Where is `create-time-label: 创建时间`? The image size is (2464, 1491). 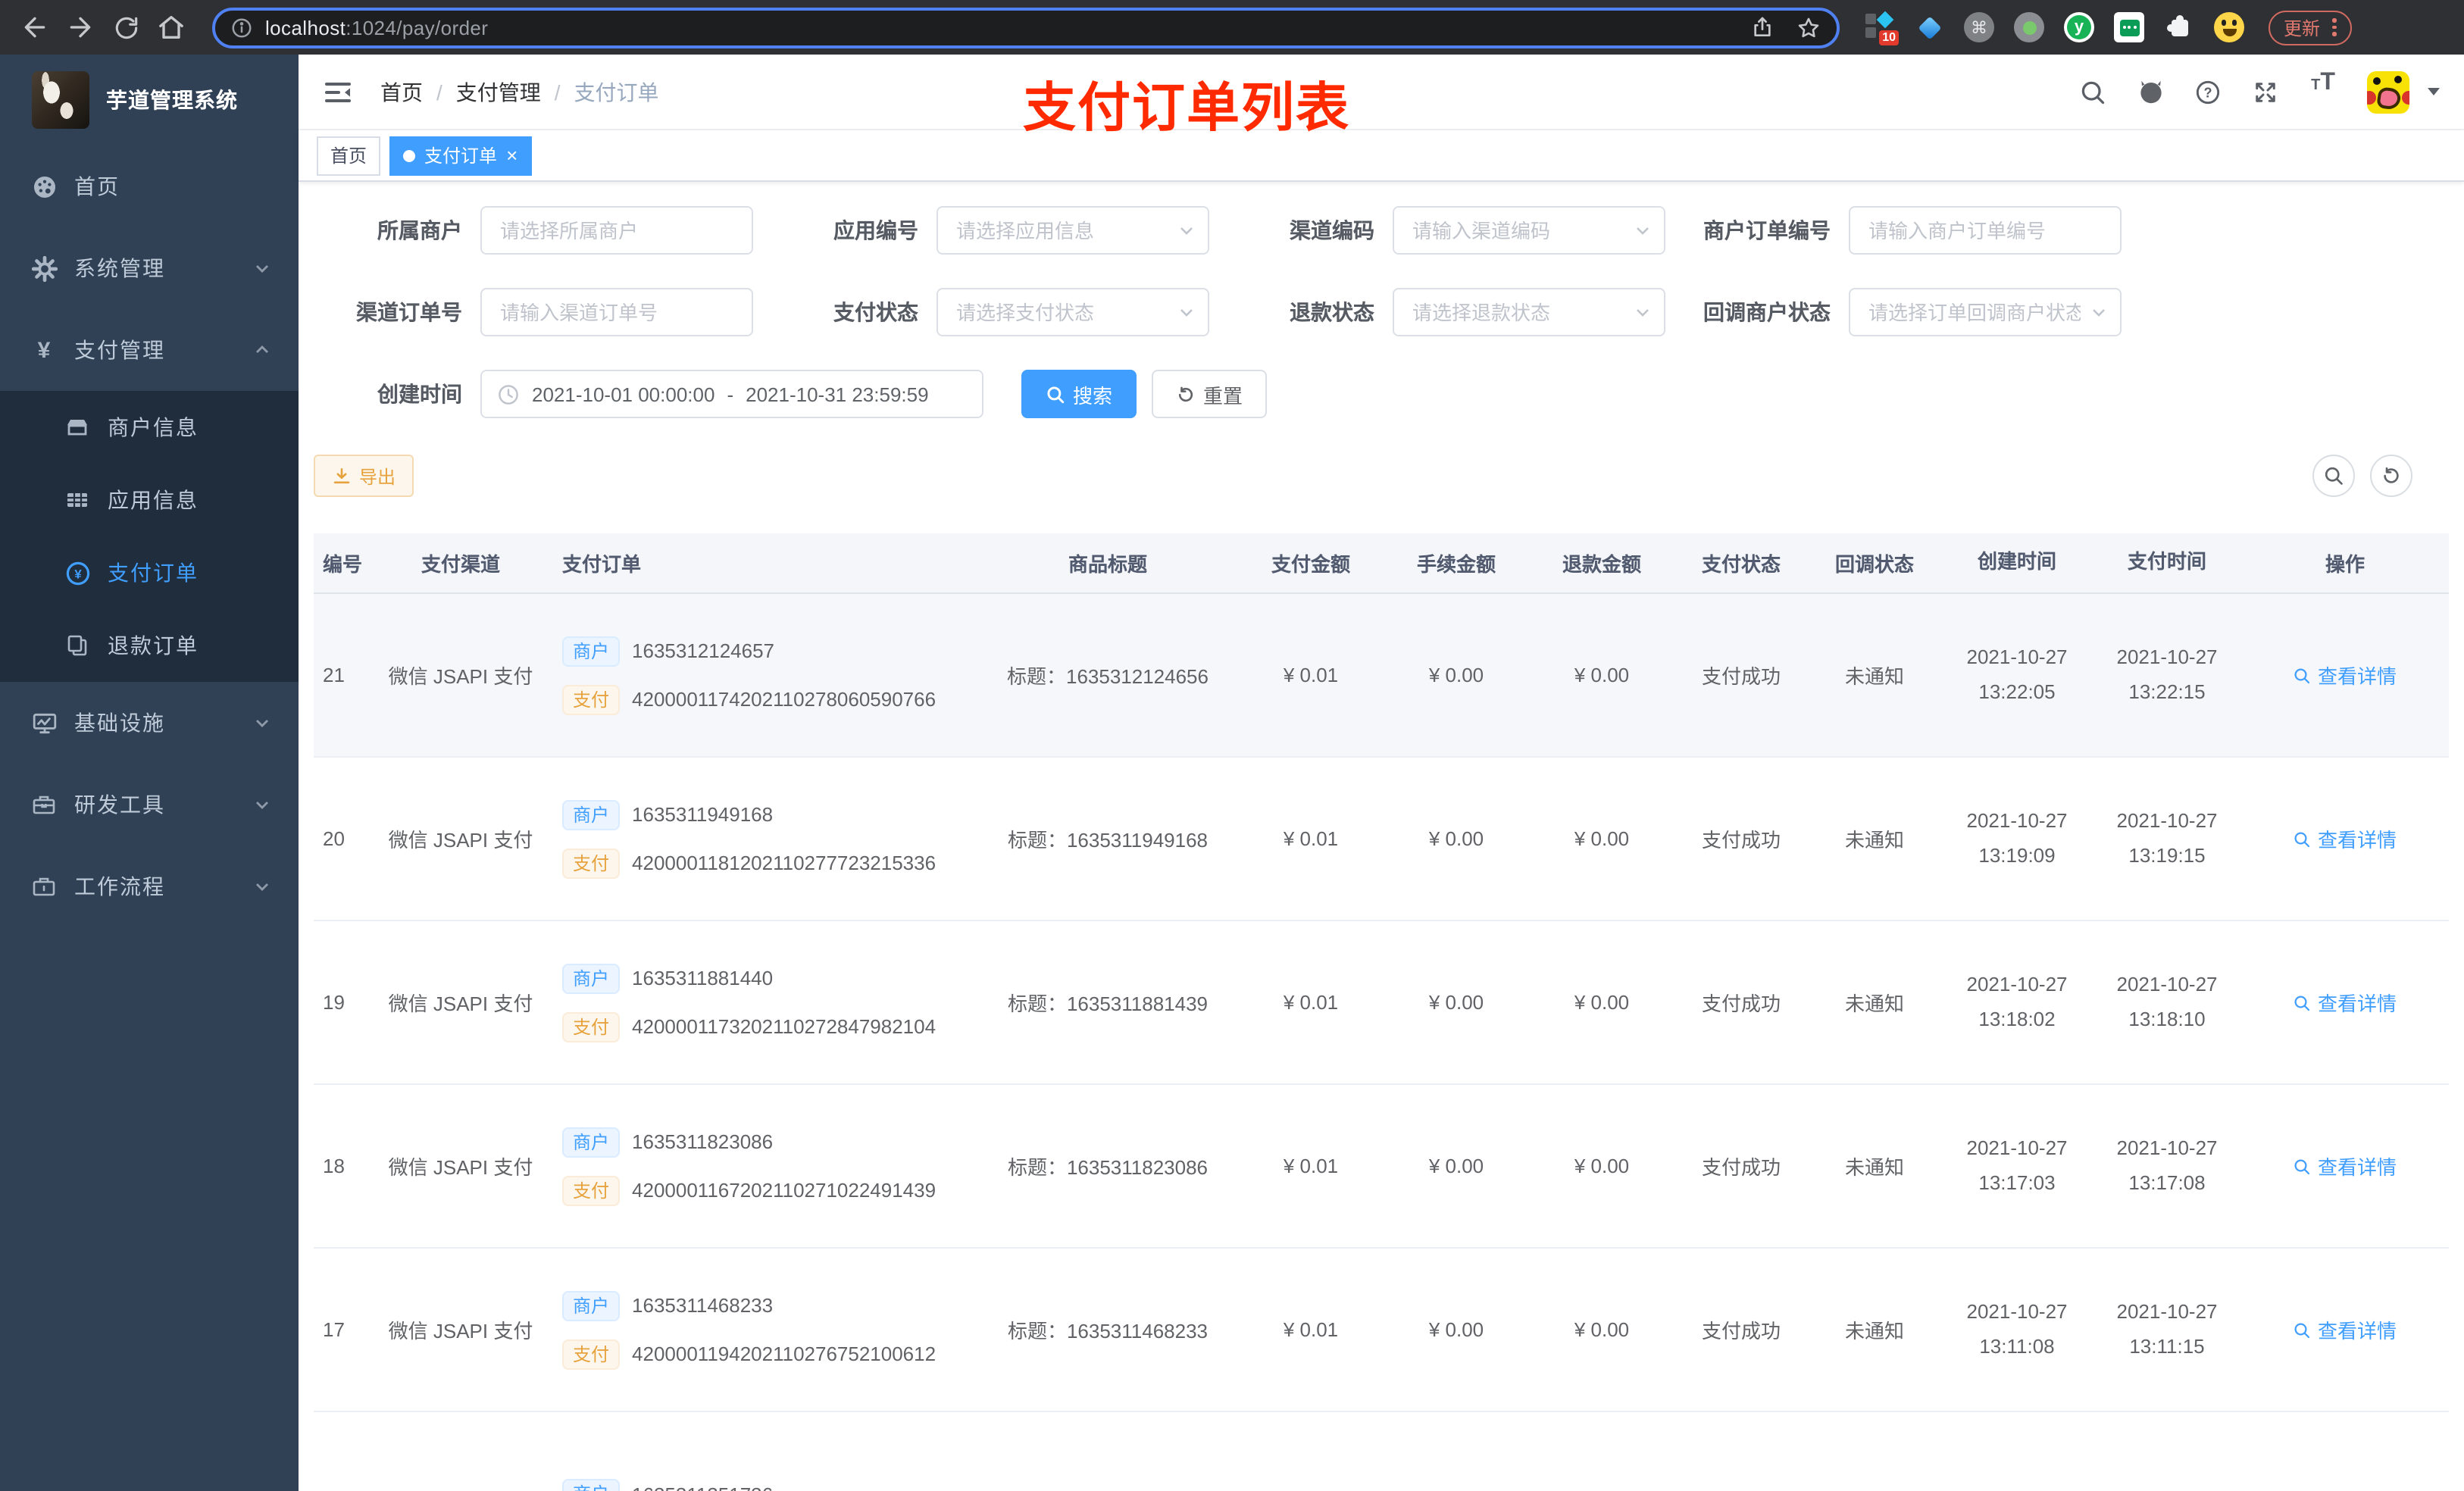 create-time-label: 创建时间 is located at coordinates (419, 394).